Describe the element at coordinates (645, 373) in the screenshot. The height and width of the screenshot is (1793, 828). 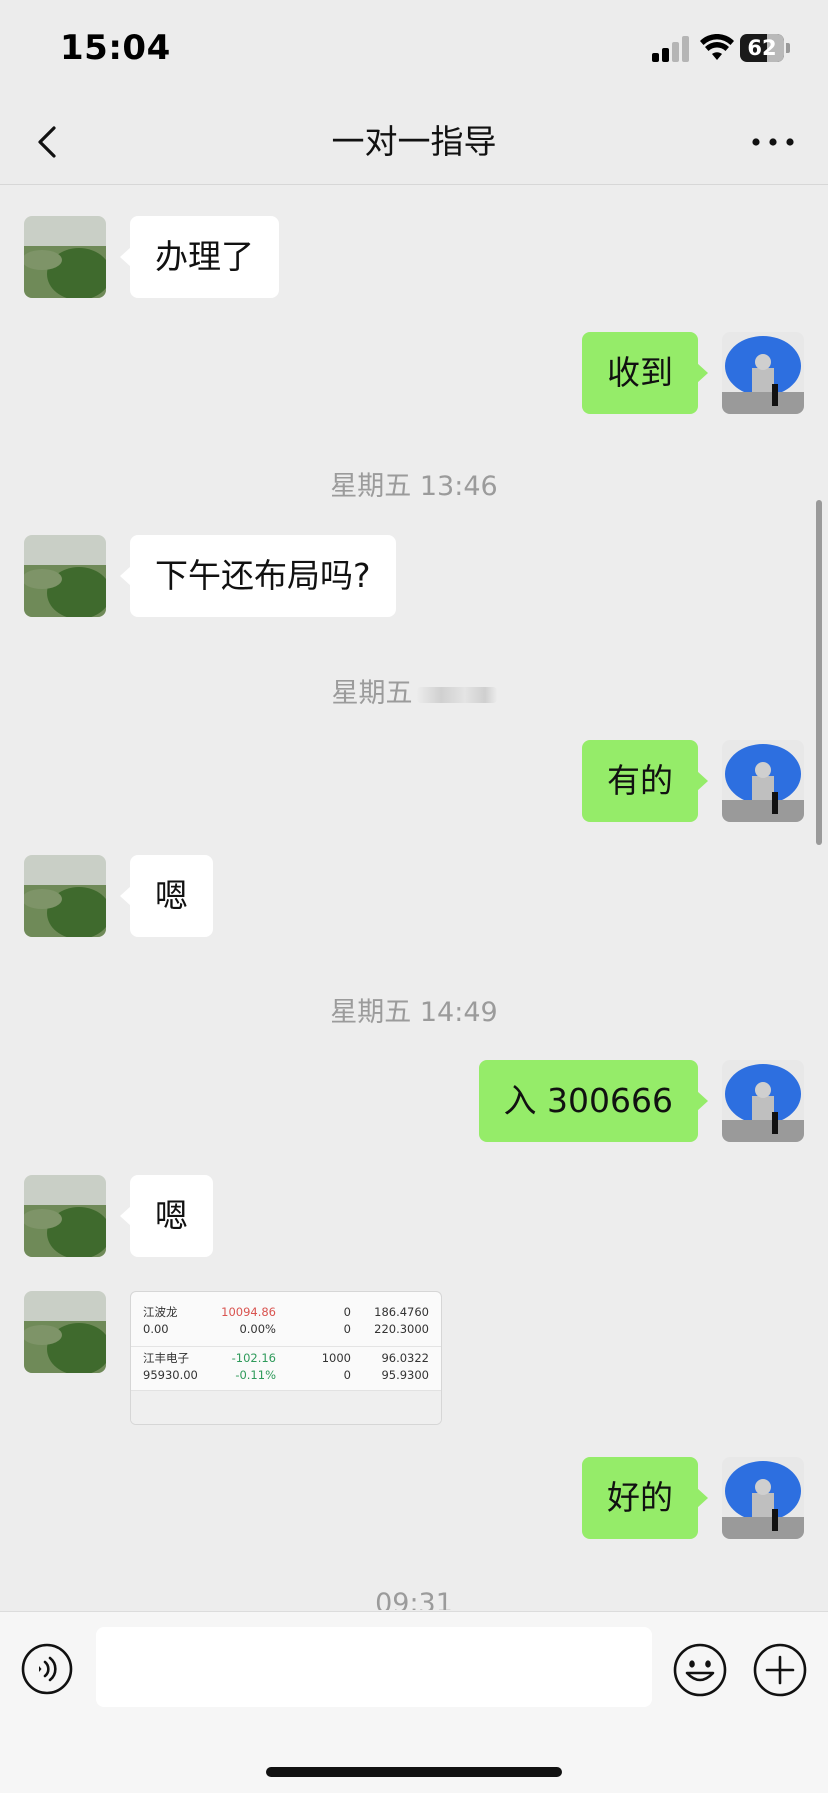
I see `message-bubble: 收到` at that location.